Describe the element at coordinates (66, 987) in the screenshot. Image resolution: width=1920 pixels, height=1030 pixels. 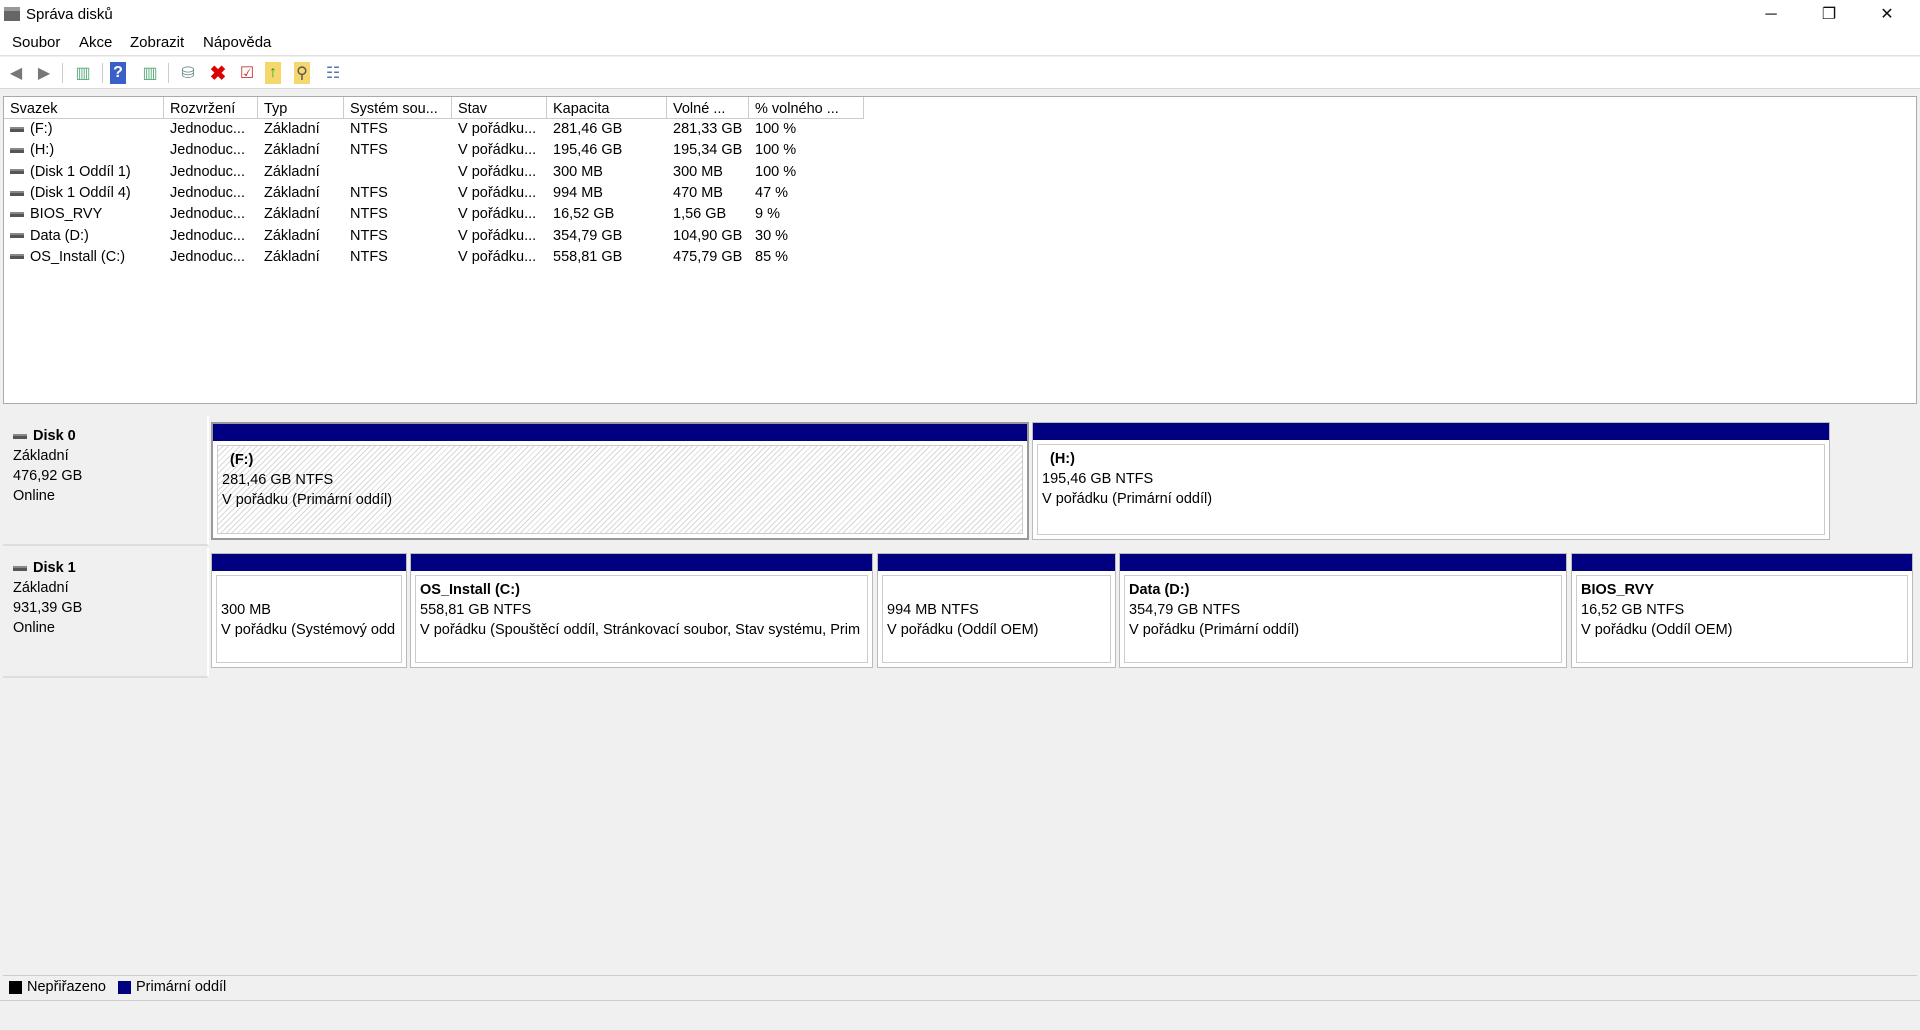
I see `legend-label: Nepřiřazeno` at that location.